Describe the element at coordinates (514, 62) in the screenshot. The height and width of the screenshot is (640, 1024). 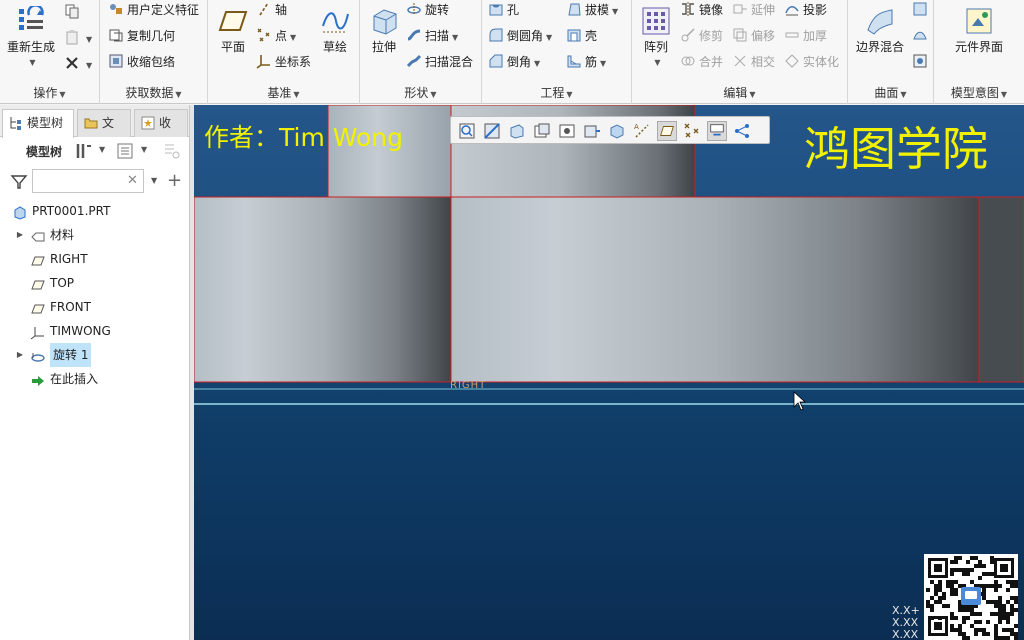
I see `chamfer-button: 倒角 ▼` at that location.